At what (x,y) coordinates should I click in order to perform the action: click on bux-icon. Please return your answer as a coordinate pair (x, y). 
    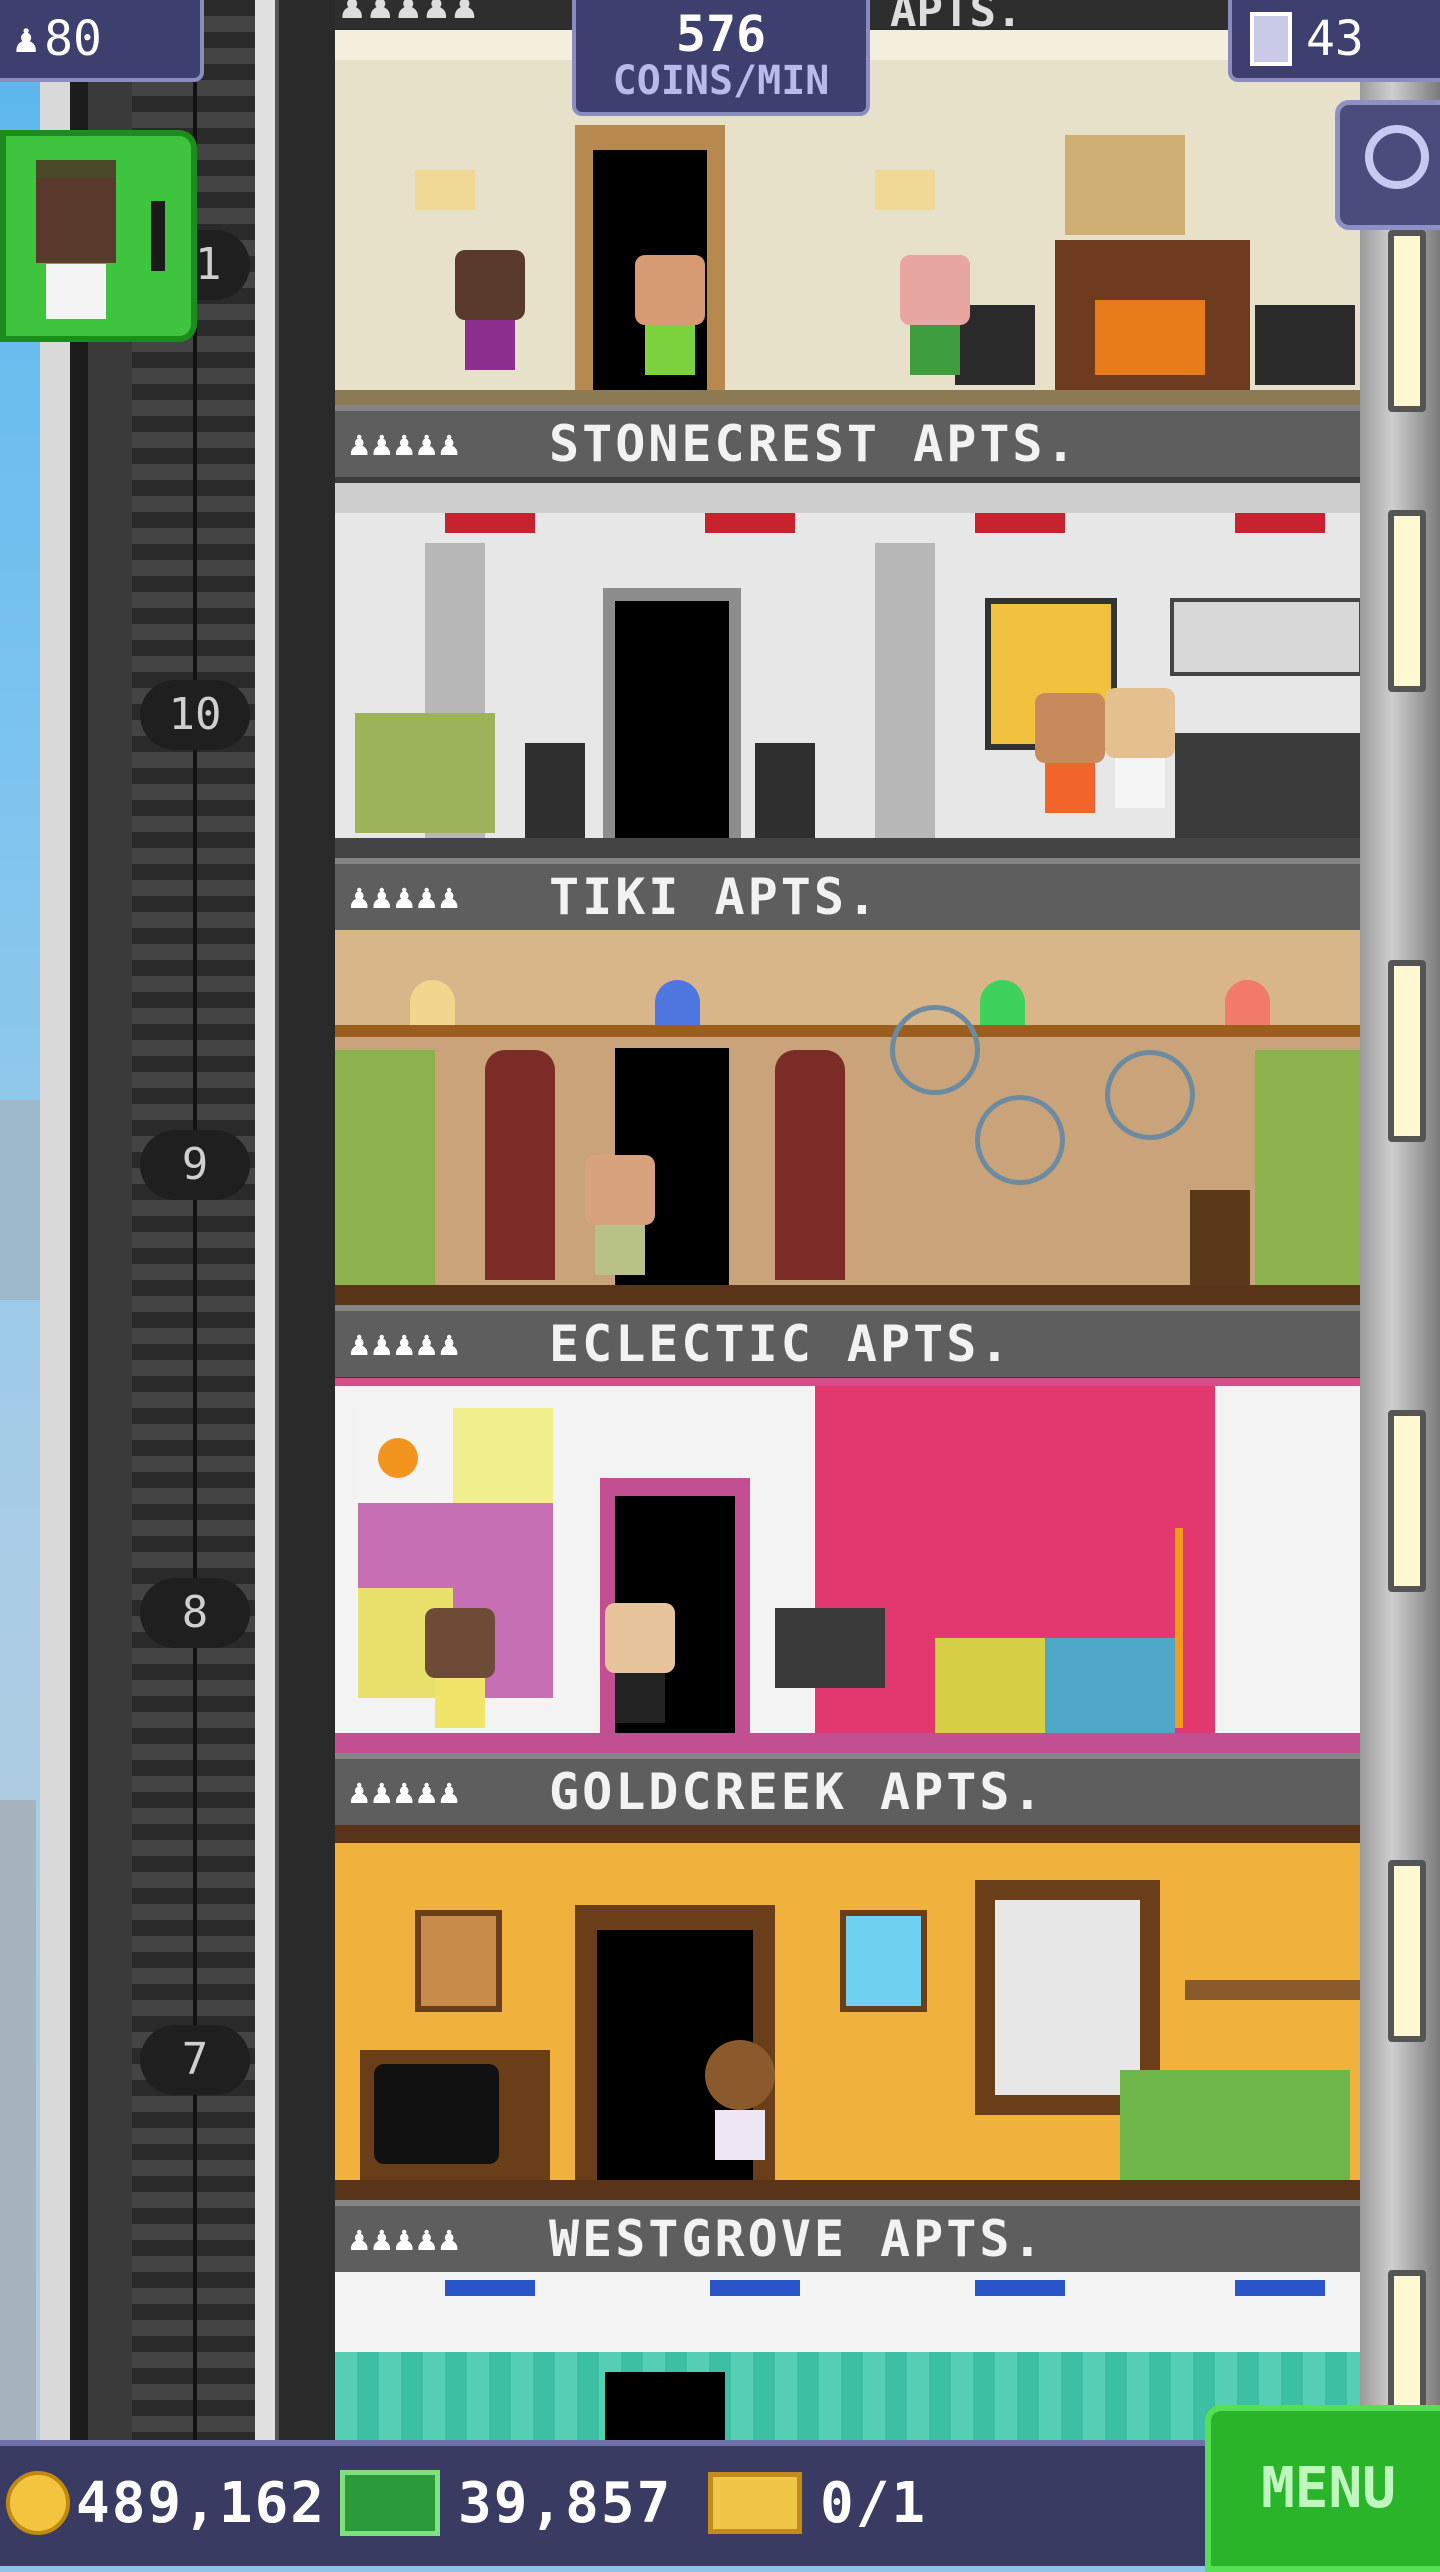
    Looking at the image, I should click on (390, 2503).